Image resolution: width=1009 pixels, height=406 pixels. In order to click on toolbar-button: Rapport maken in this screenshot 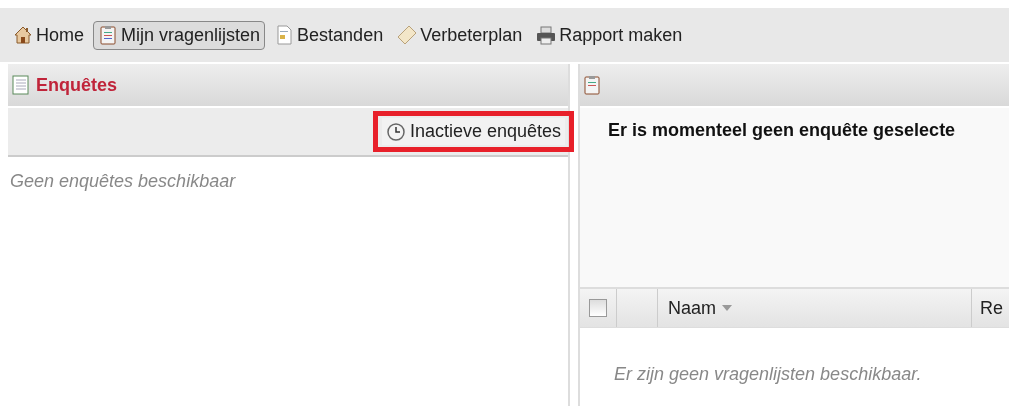, I will do `click(609, 35)`.